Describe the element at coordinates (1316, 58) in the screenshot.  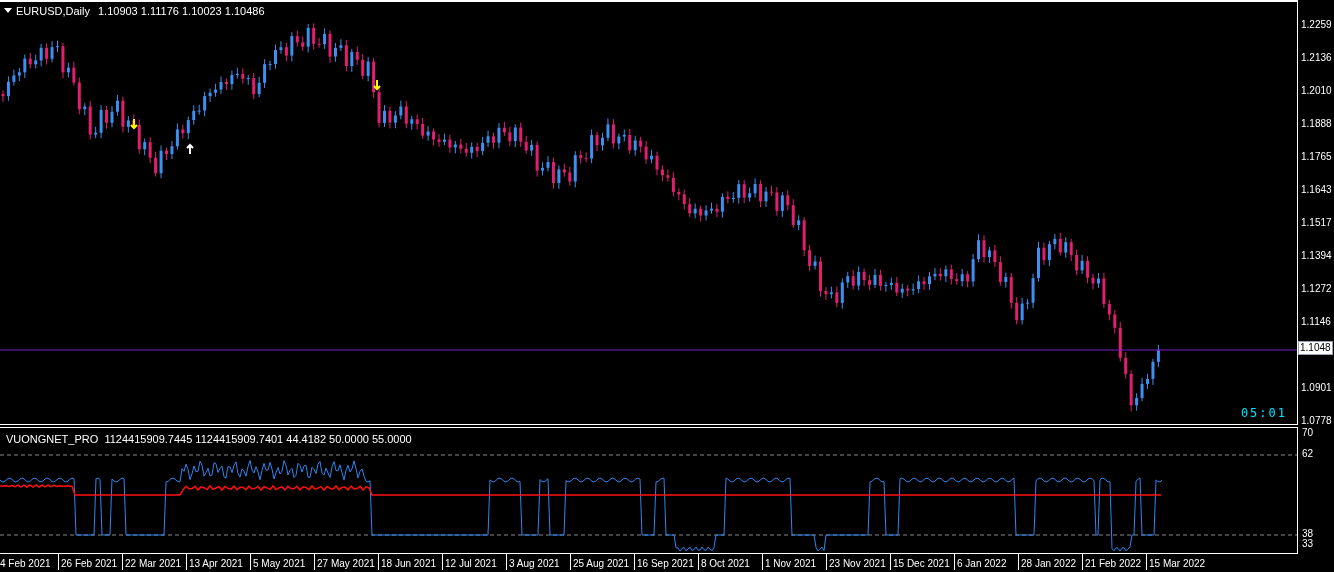
I see `price-label: 1.2136` at that location.